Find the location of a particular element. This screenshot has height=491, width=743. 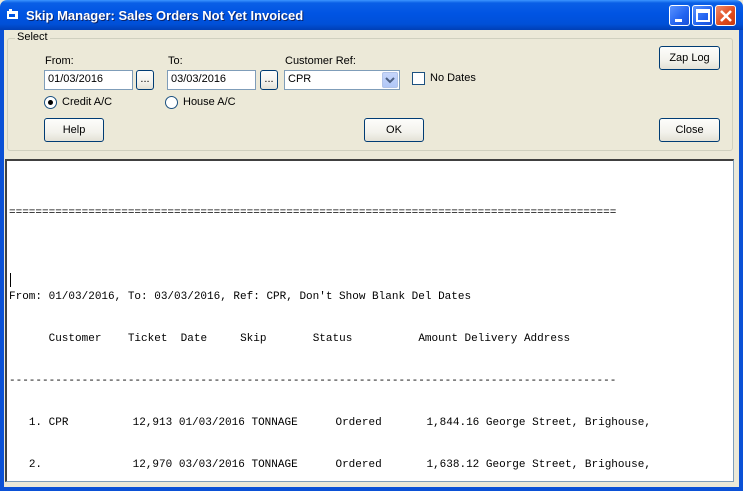

chevron-down-icon is located at coordinates (390, 80).